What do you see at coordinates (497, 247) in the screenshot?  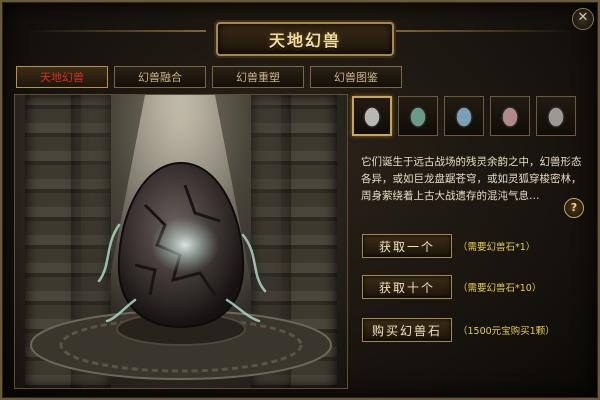 I see `get-one-cost: （需要幻兽石*1）` at bounding box center [497, 247].